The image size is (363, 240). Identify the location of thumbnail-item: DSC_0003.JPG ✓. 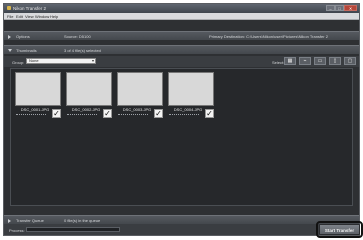
(140, 96).